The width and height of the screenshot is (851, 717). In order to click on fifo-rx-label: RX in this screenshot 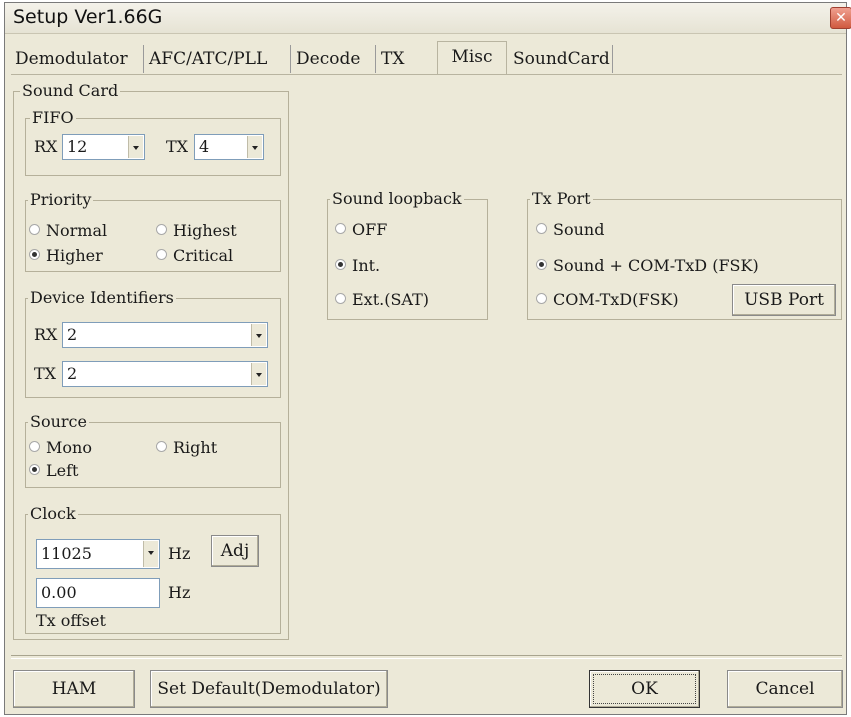, I will do `click(46, 146)`.